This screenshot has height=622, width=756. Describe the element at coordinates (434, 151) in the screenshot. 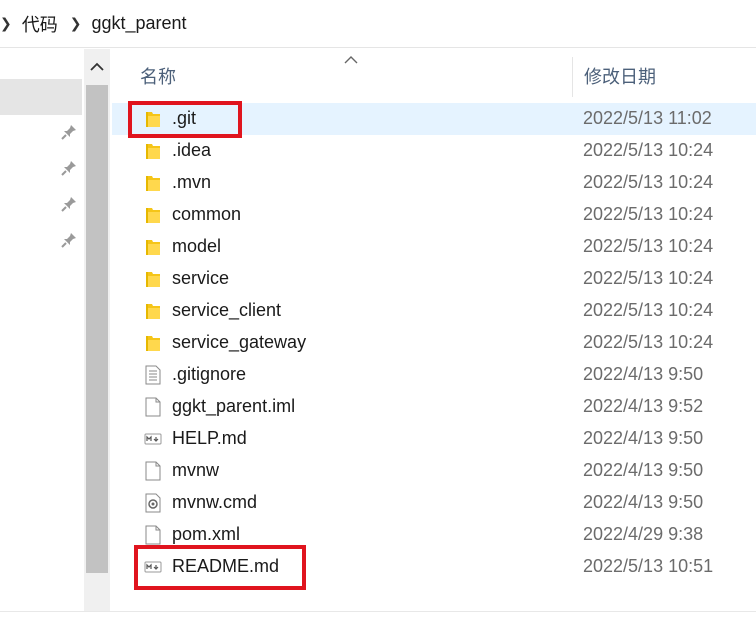

I see `file-row: .idea 2022/5/13 10:24` at that location.